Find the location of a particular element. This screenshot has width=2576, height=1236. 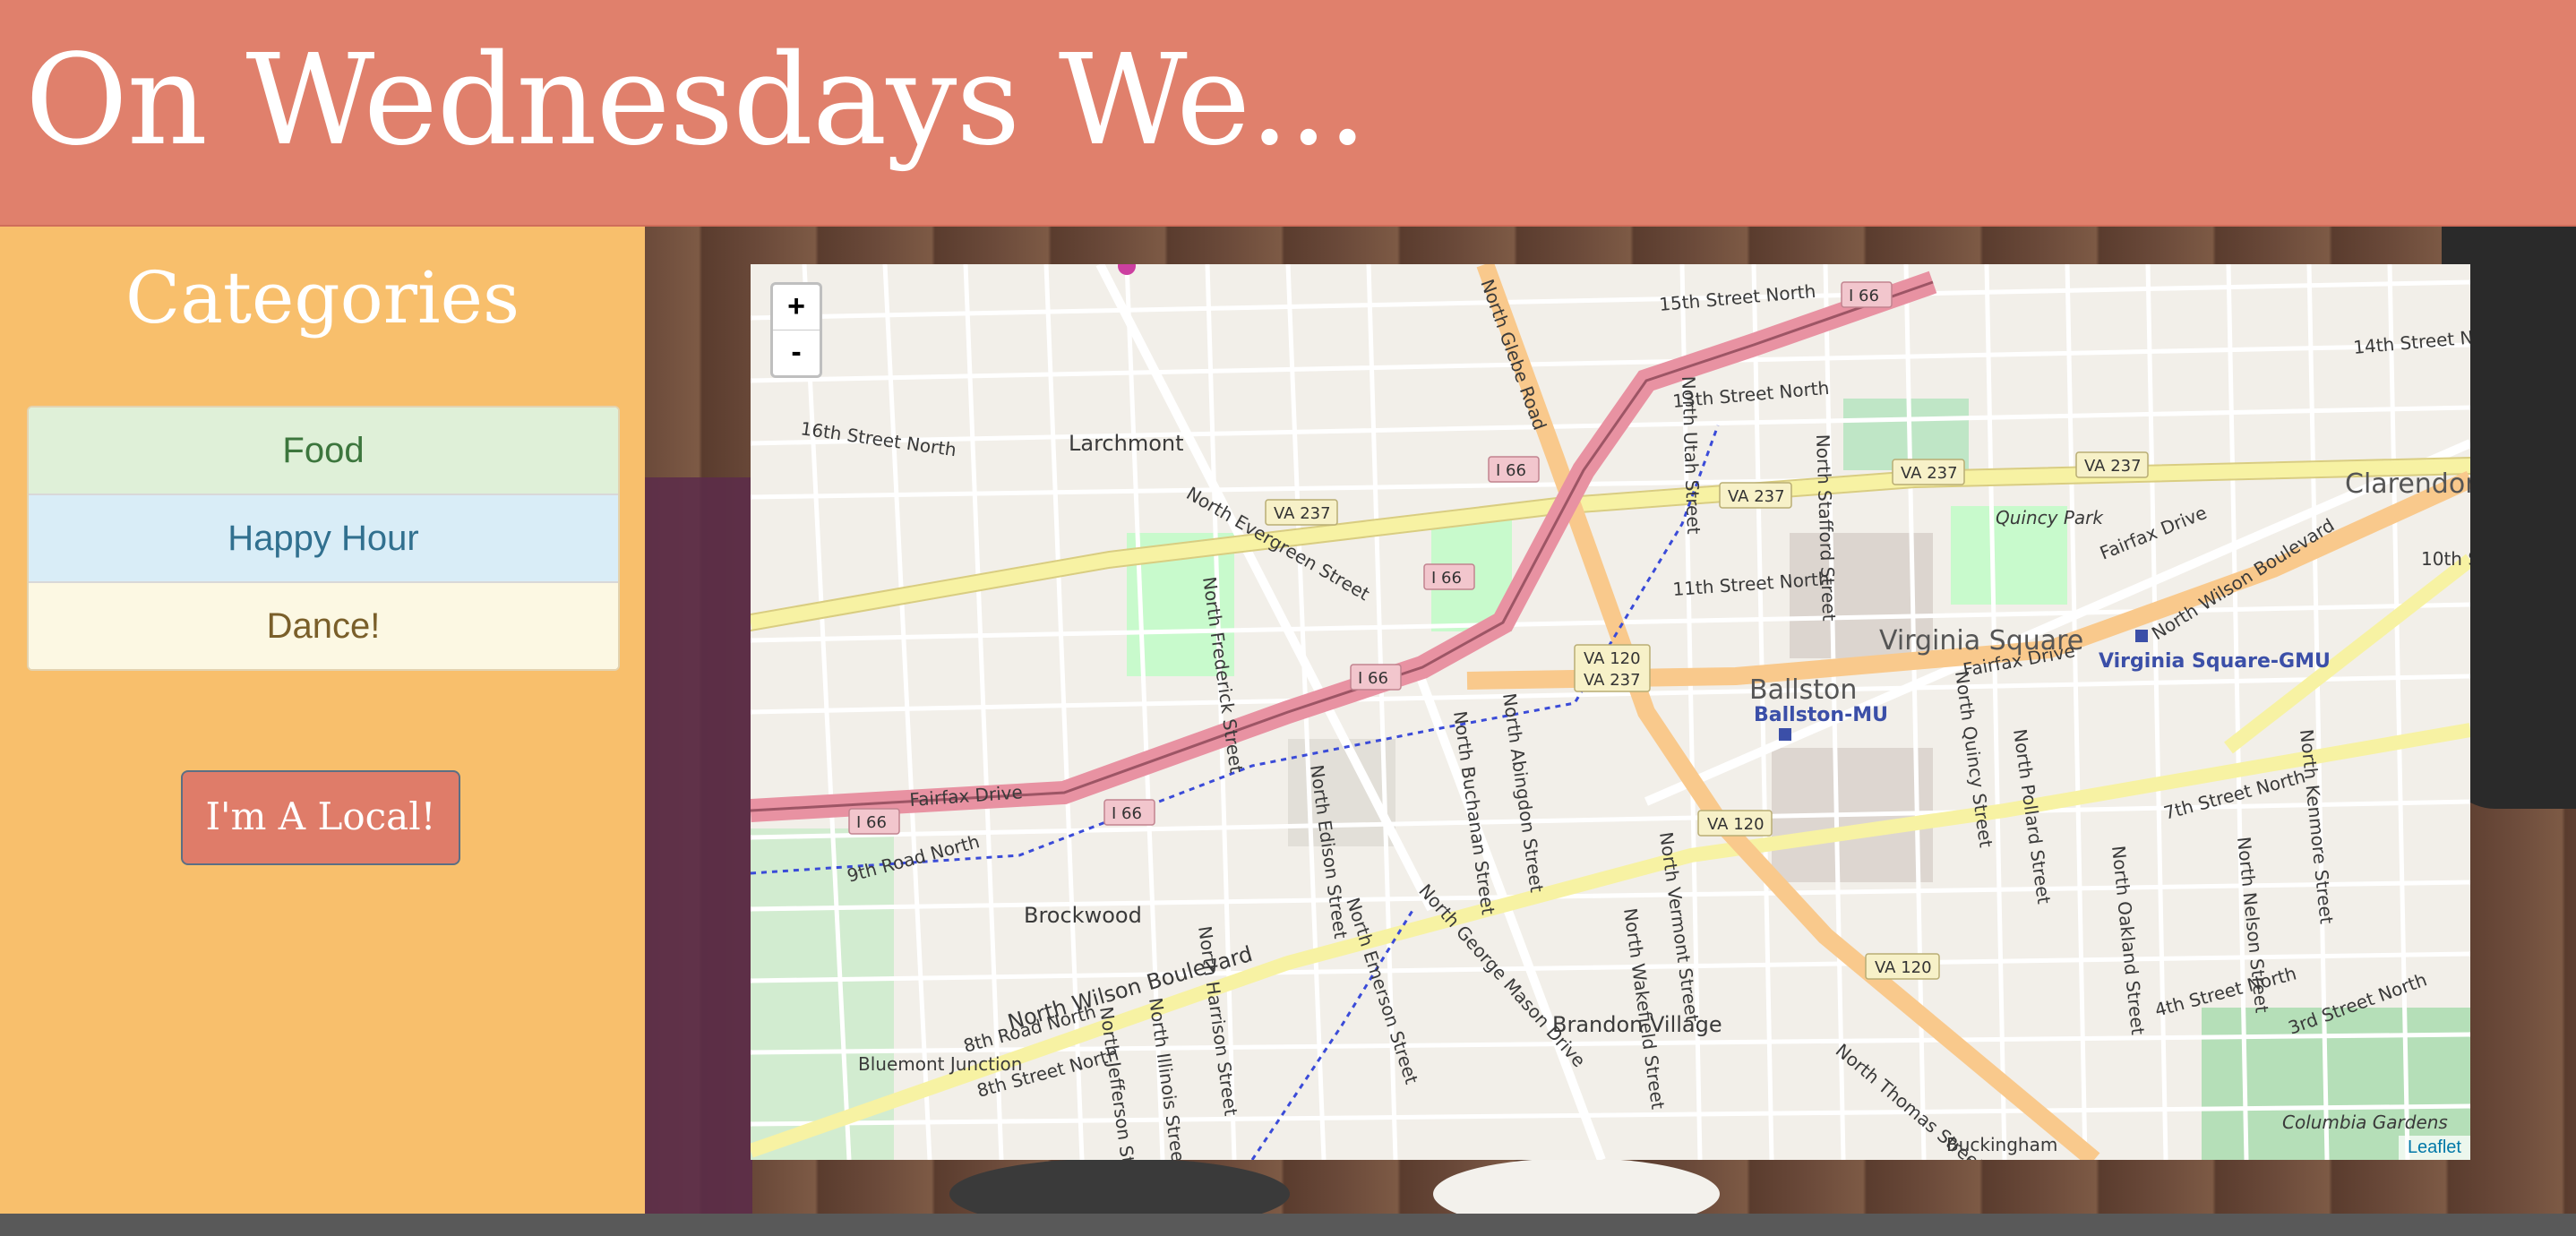

shield-i66-d: I 66 is located at coordinates (1376, 677).